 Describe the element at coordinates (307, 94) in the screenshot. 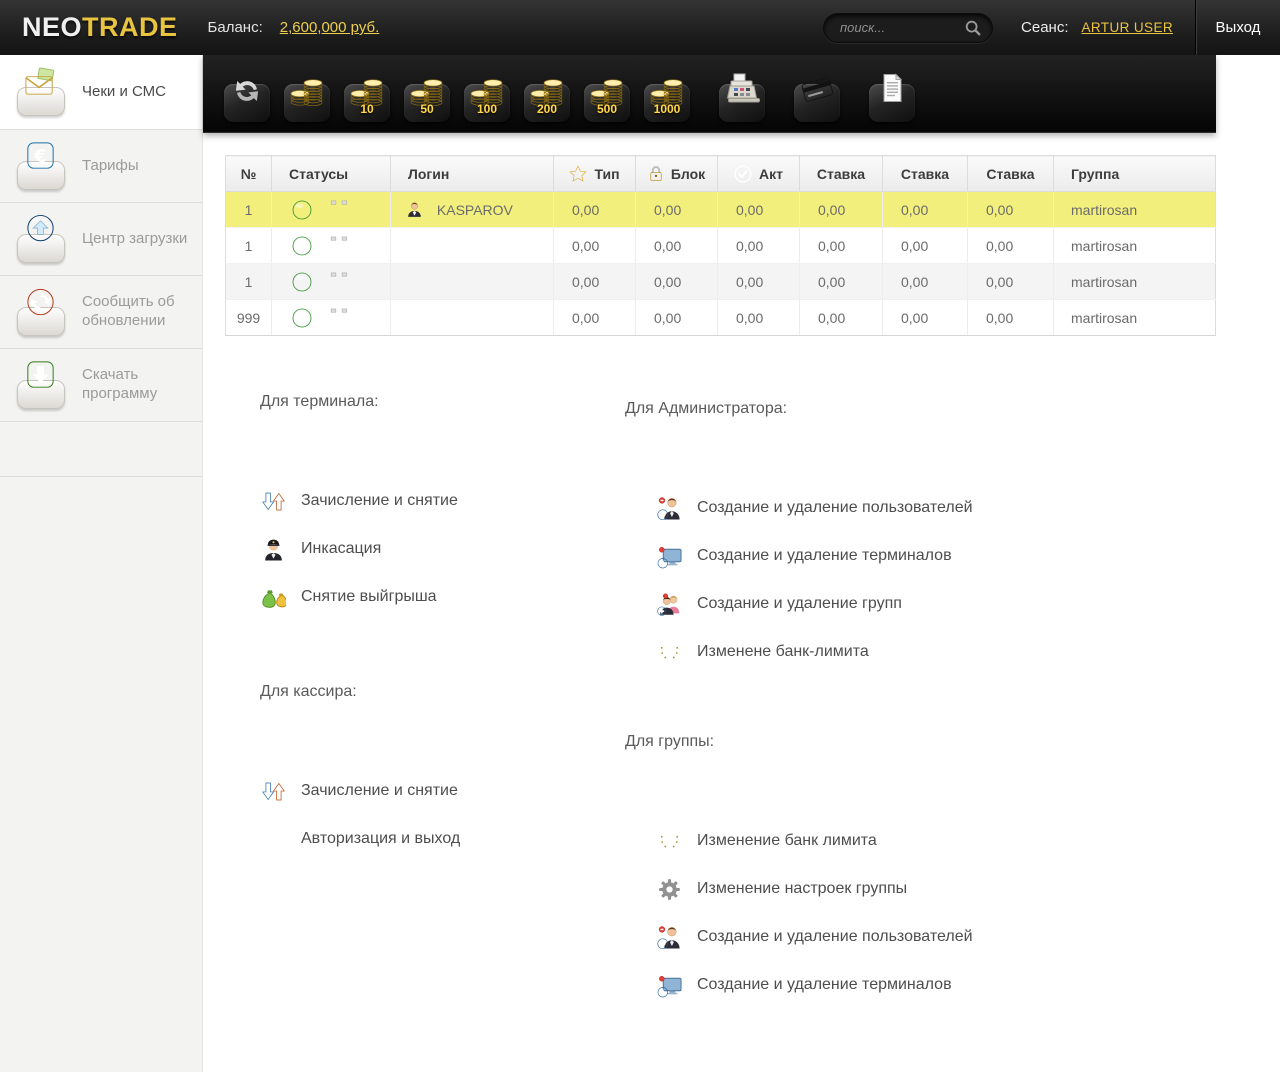

I see `toolbar-button-coins` at that location.